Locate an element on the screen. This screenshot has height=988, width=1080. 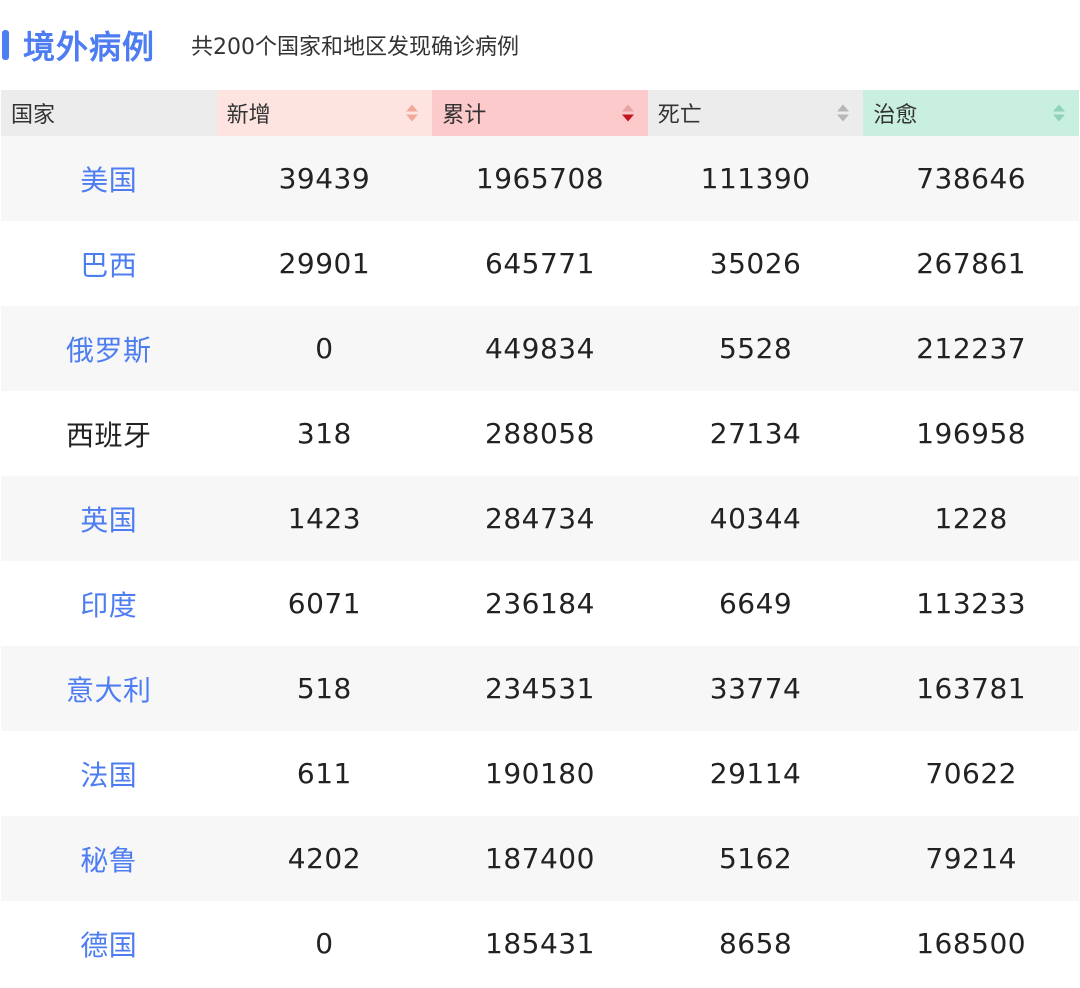
recovered-cell: 212237 is located at coordinates (971, 348).